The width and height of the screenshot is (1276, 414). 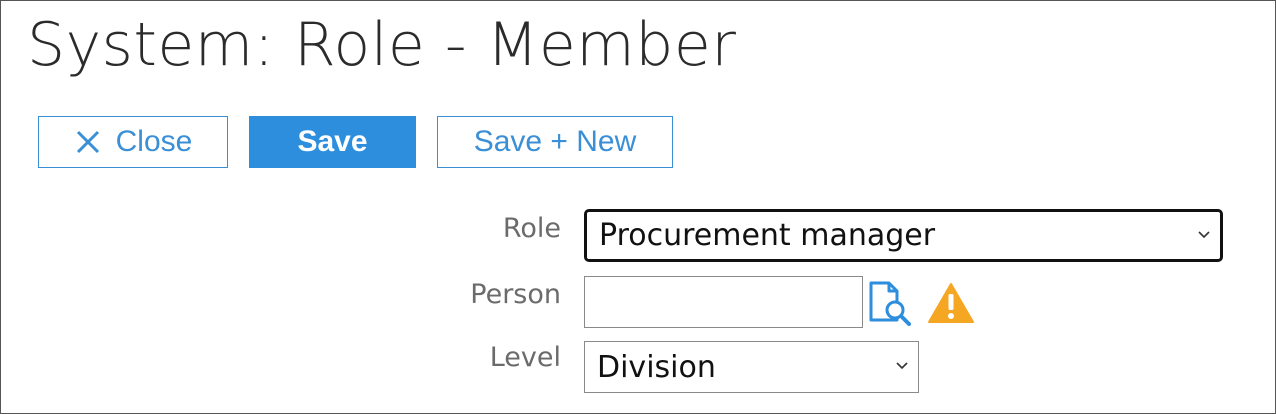 What do you see at coordinates (889, 303) in the screenshot?
I see `document-search-icon` at bounding box center [889, 303].